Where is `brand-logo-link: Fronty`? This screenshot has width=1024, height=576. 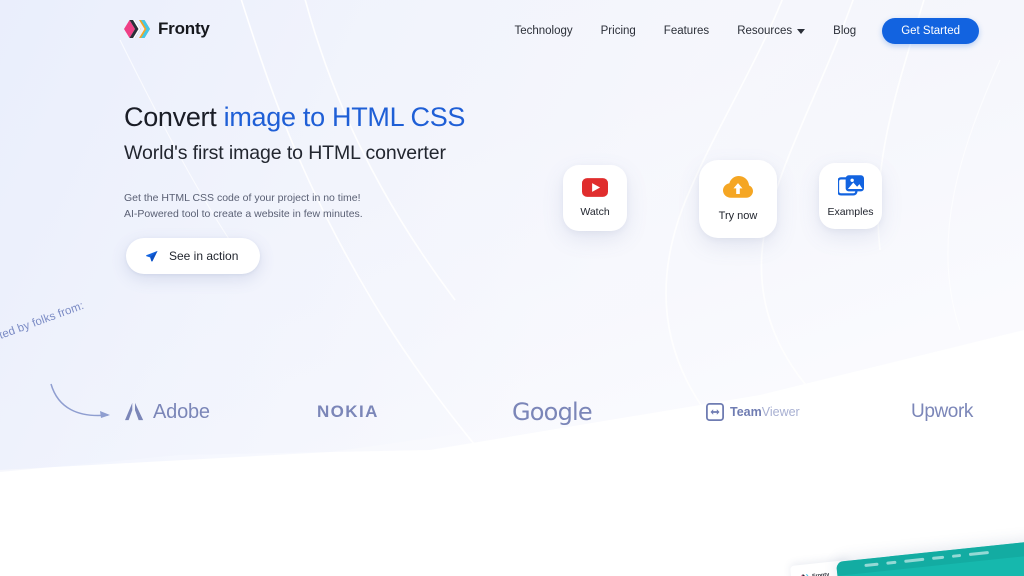
brand-logo-link: Fronty is located at coordinates (167, 29).